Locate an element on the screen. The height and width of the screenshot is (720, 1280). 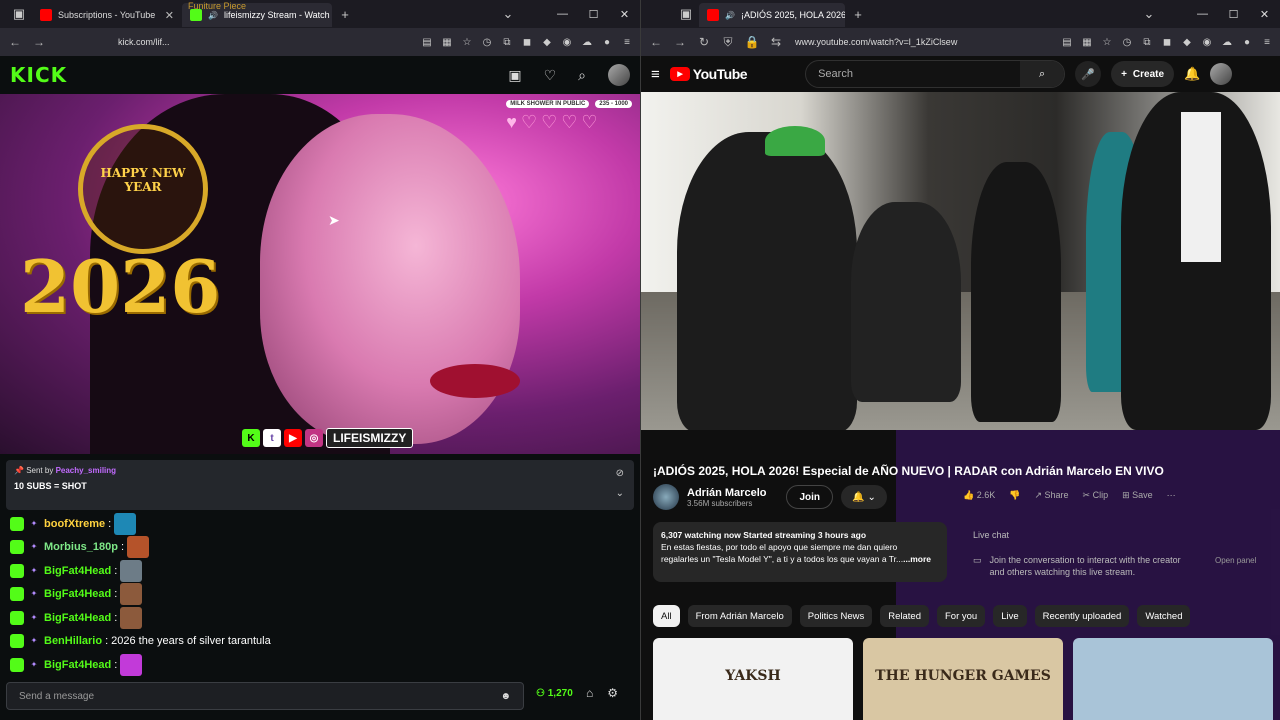
viewer-count: ⚇ 1,270 is located at coordinates (554, 693).